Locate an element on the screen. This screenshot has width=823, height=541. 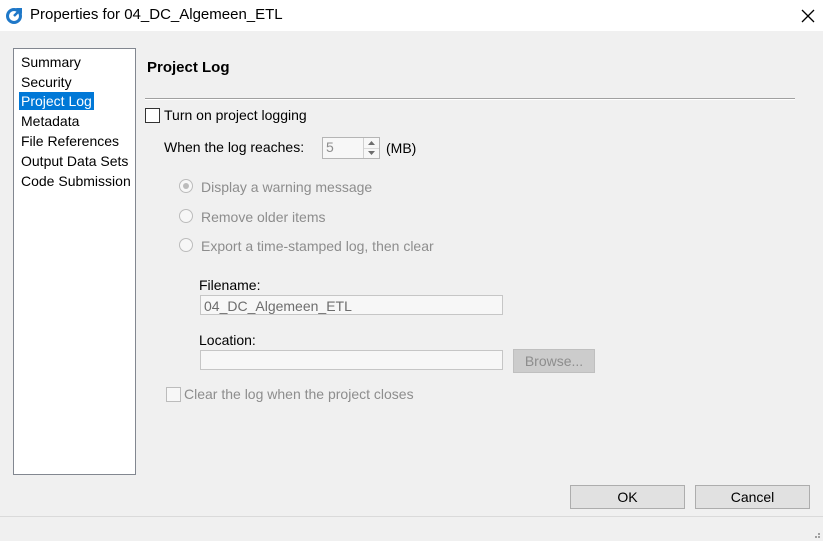
spin-down-button is located at coordinates (371, 153).